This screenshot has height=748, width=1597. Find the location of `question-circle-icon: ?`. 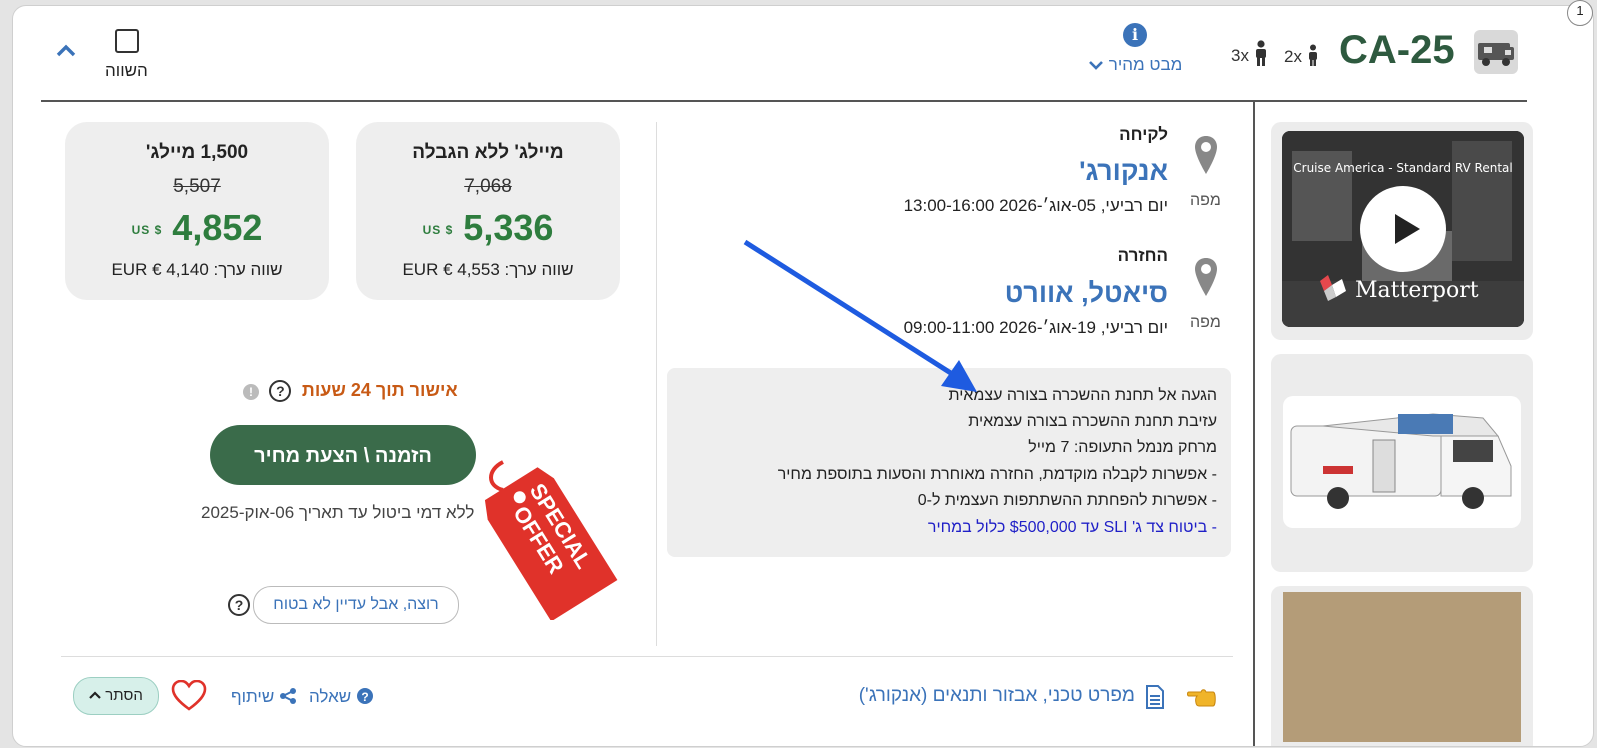

question-circle-icon: ? is located at coordinates (365, 697).